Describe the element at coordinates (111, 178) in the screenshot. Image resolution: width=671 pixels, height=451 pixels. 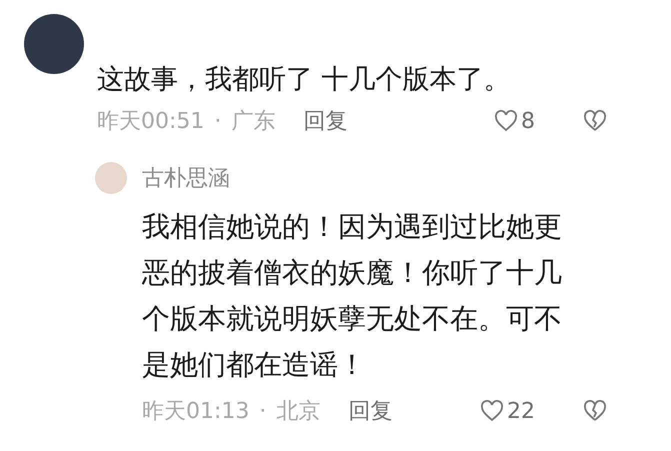
I see `avatar` at that location.